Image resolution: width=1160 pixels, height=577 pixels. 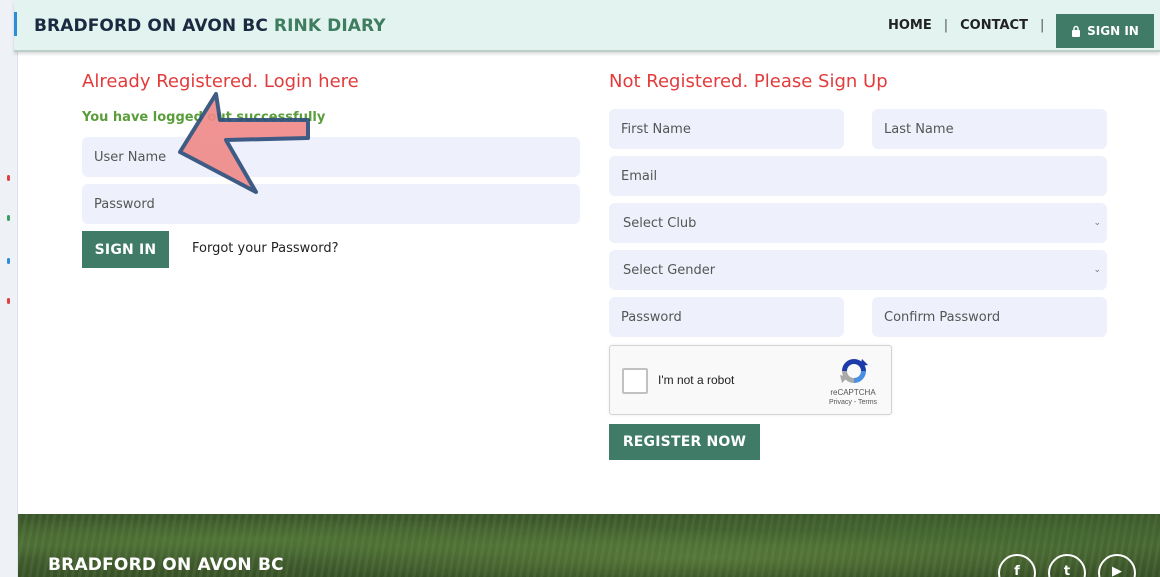 I want to click on browser-edge, so click(x=9, y=288).